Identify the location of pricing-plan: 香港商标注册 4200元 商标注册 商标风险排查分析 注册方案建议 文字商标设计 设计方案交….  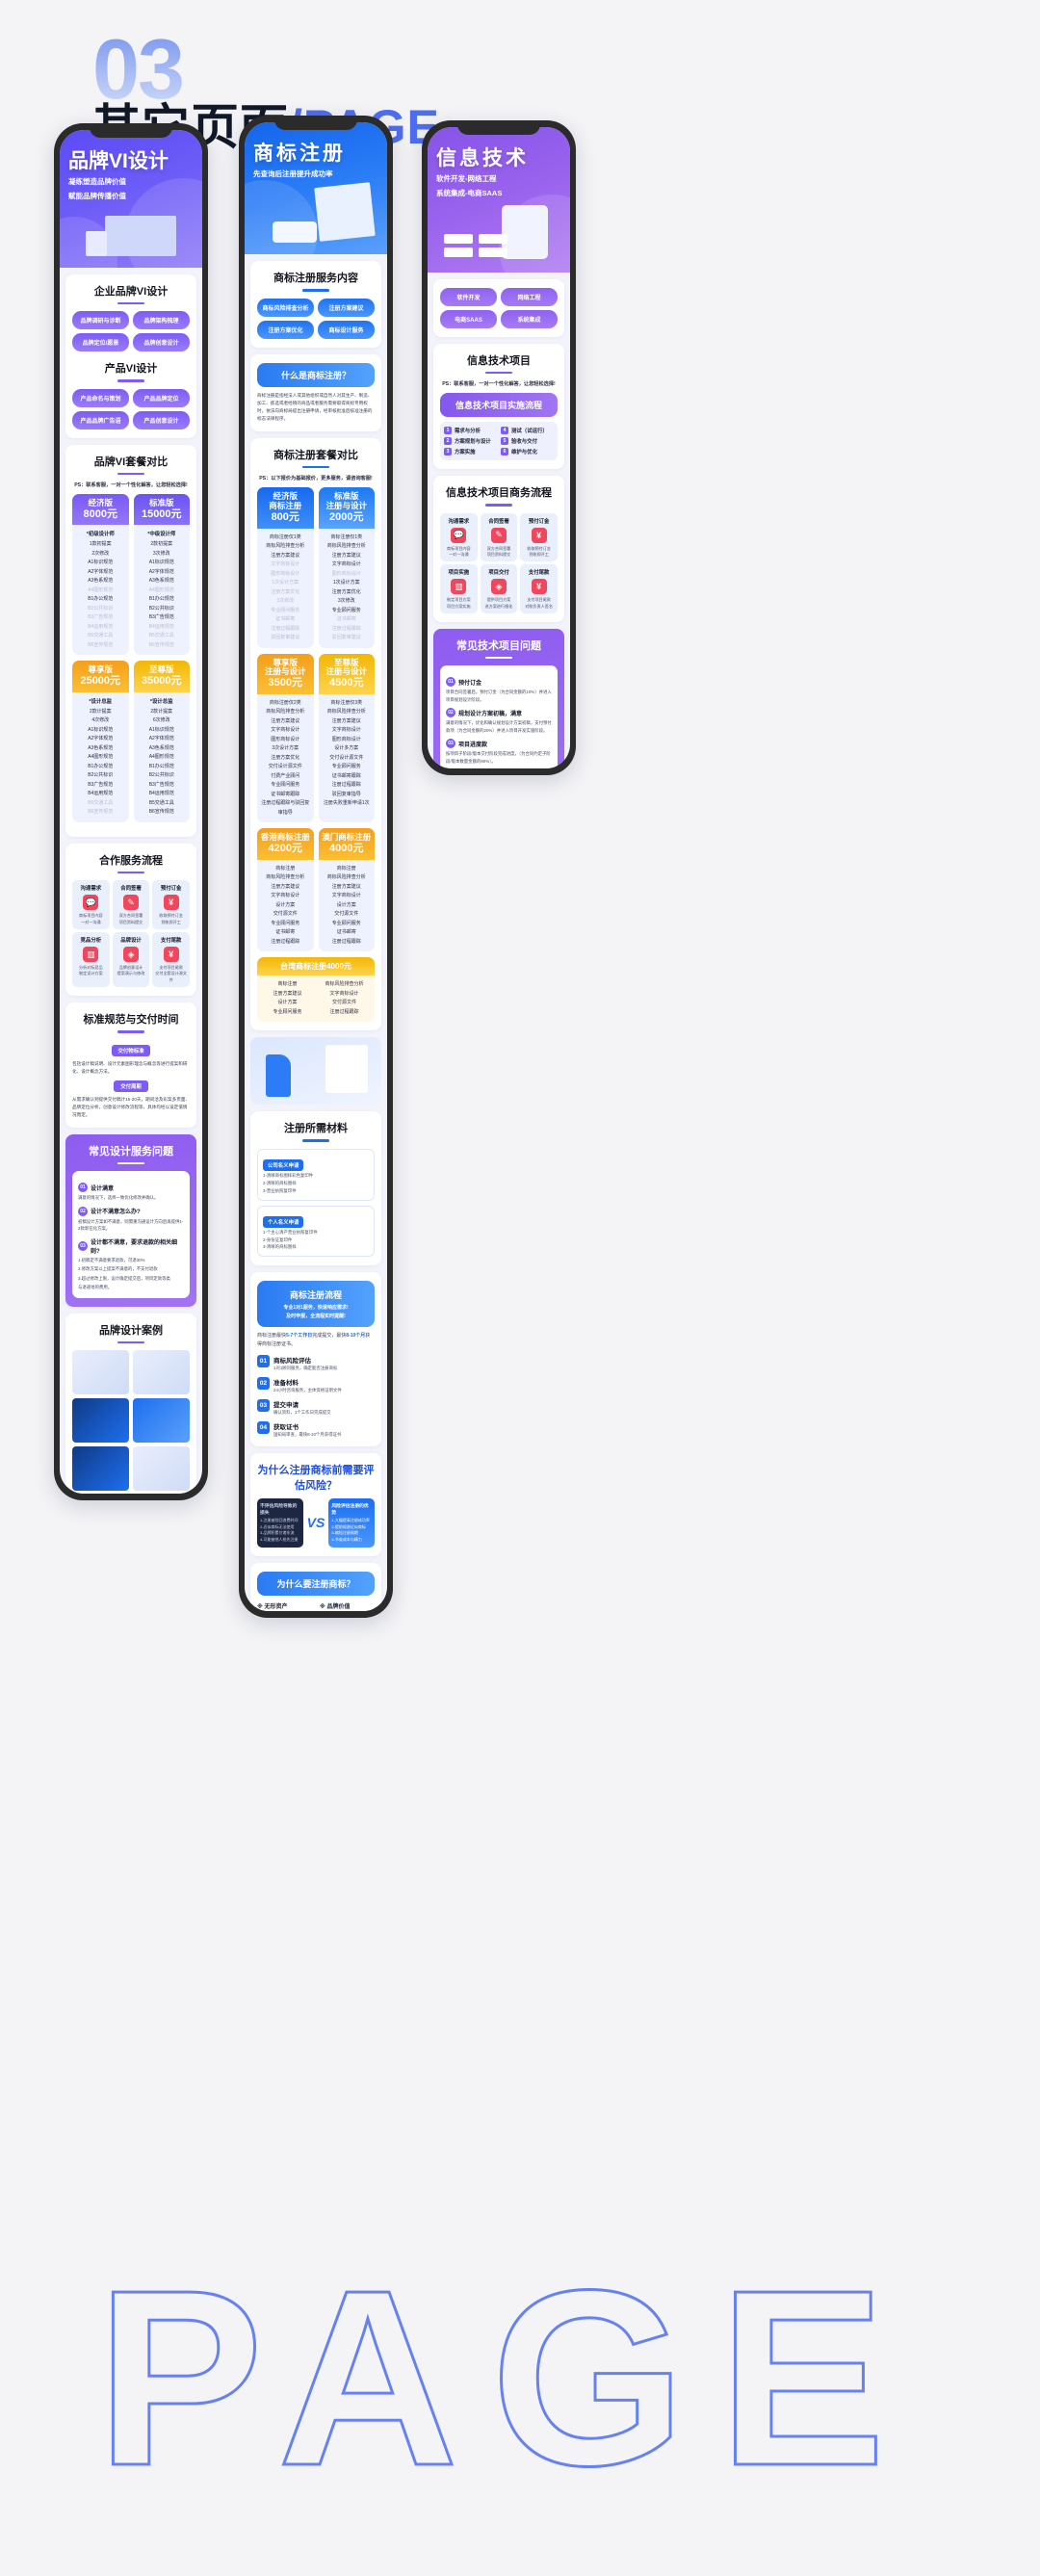
(286, 890).